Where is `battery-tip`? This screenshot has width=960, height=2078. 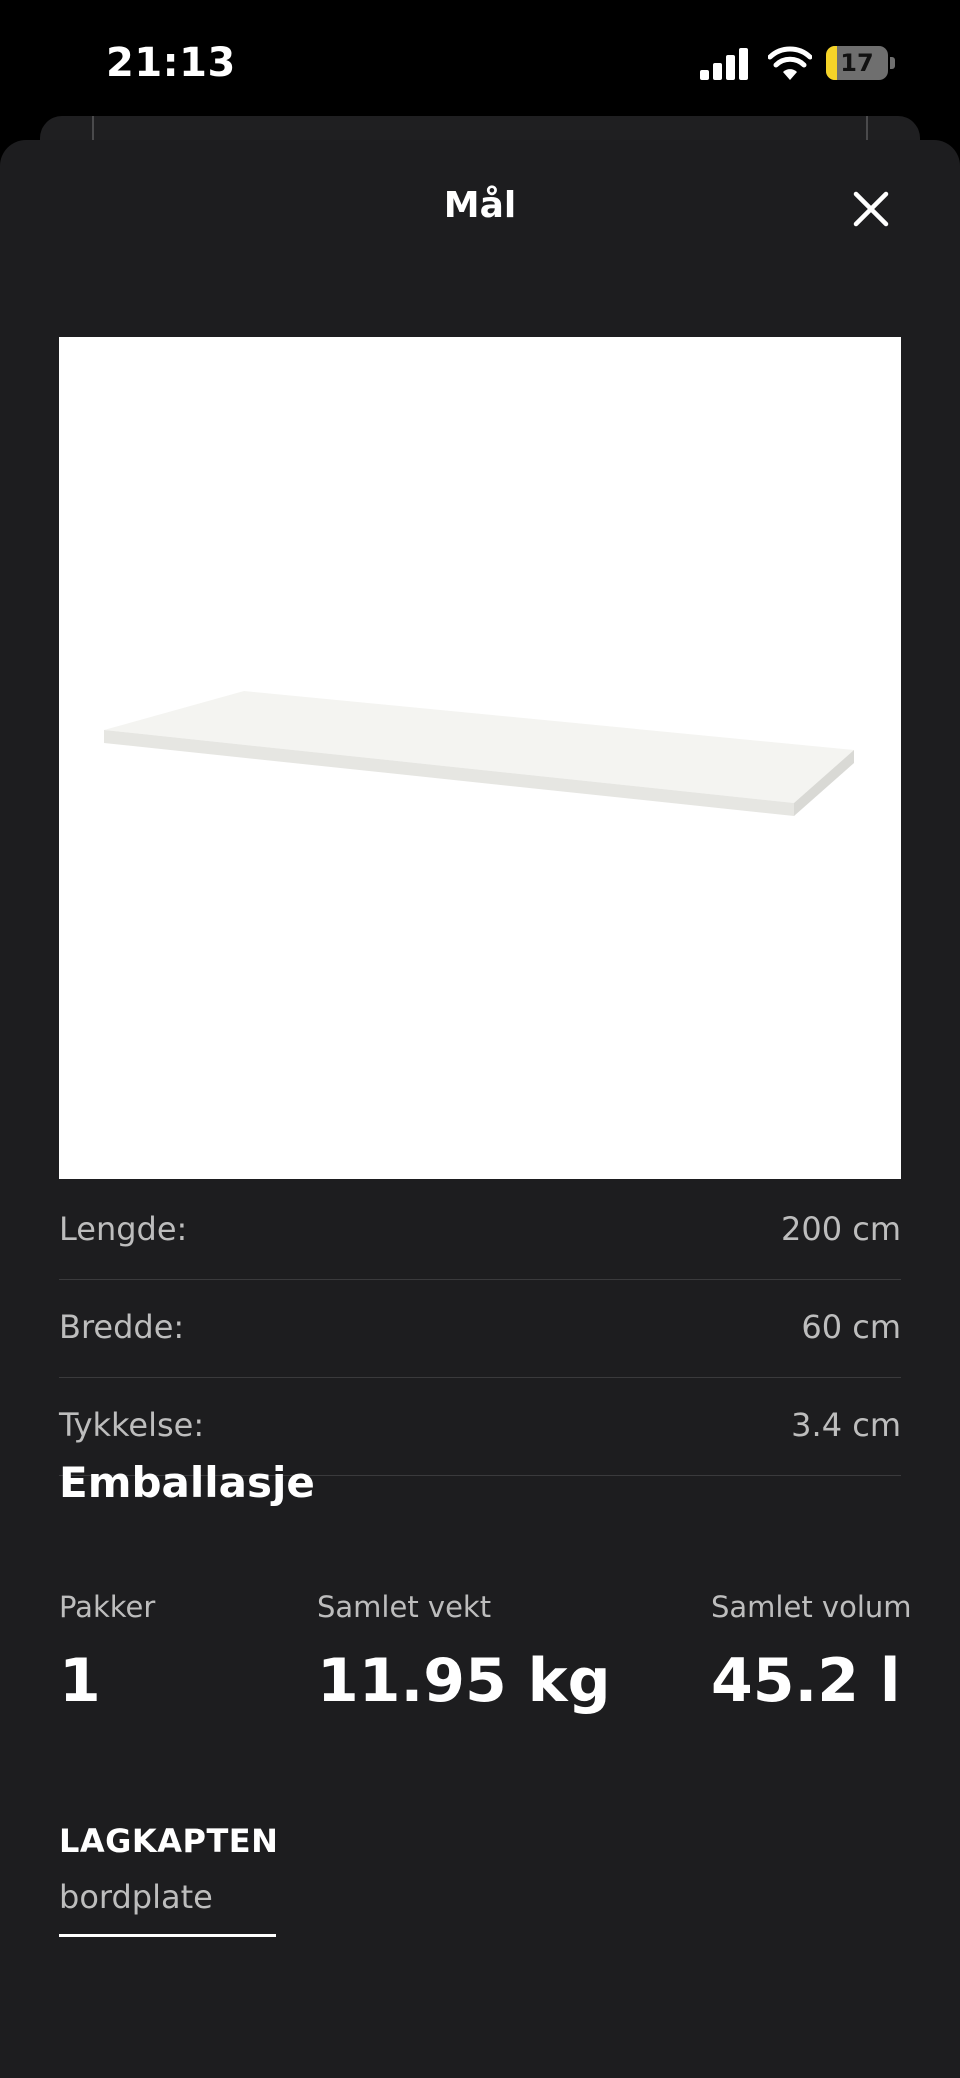
battery-tip is located at coordinates (892, 63).